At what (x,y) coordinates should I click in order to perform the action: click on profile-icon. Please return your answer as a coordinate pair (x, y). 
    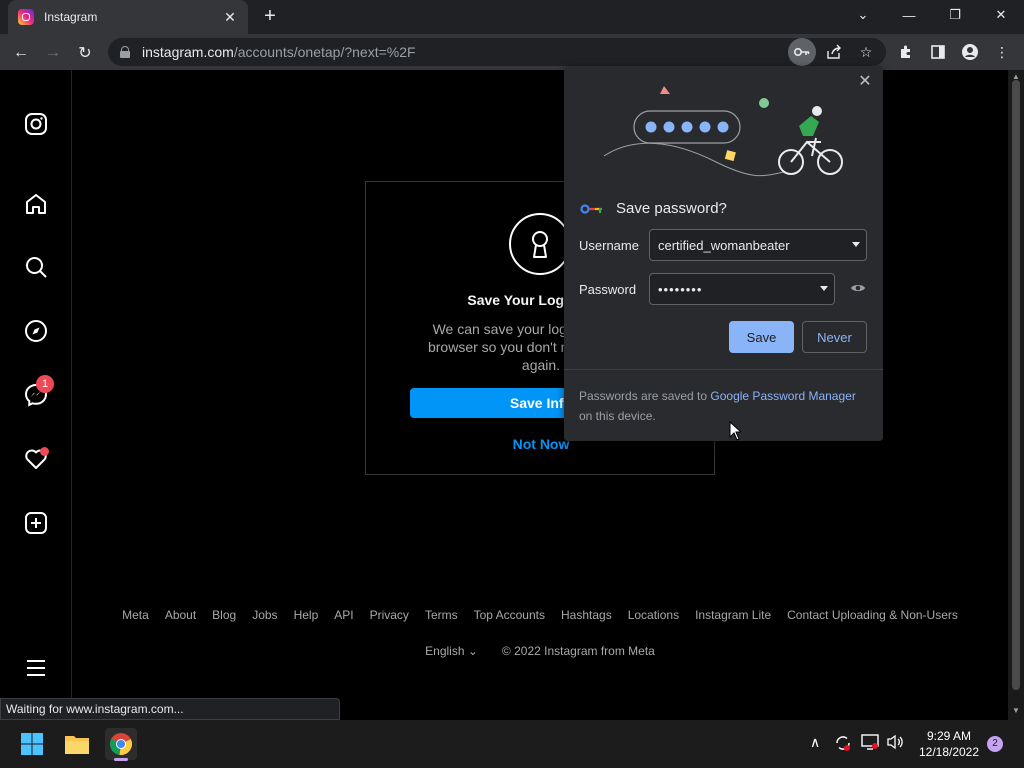
    Looking at the image, I should click on (970, 52).